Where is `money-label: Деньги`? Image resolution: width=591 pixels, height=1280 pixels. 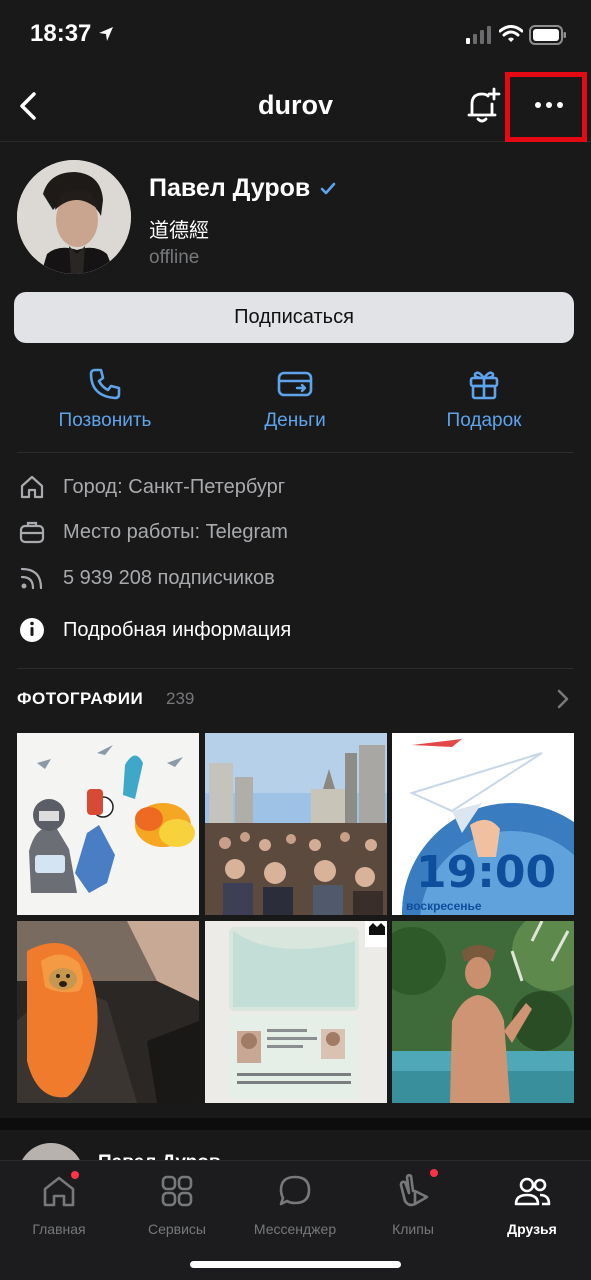
money-label: Деньги is located at coordinates (295, 420).